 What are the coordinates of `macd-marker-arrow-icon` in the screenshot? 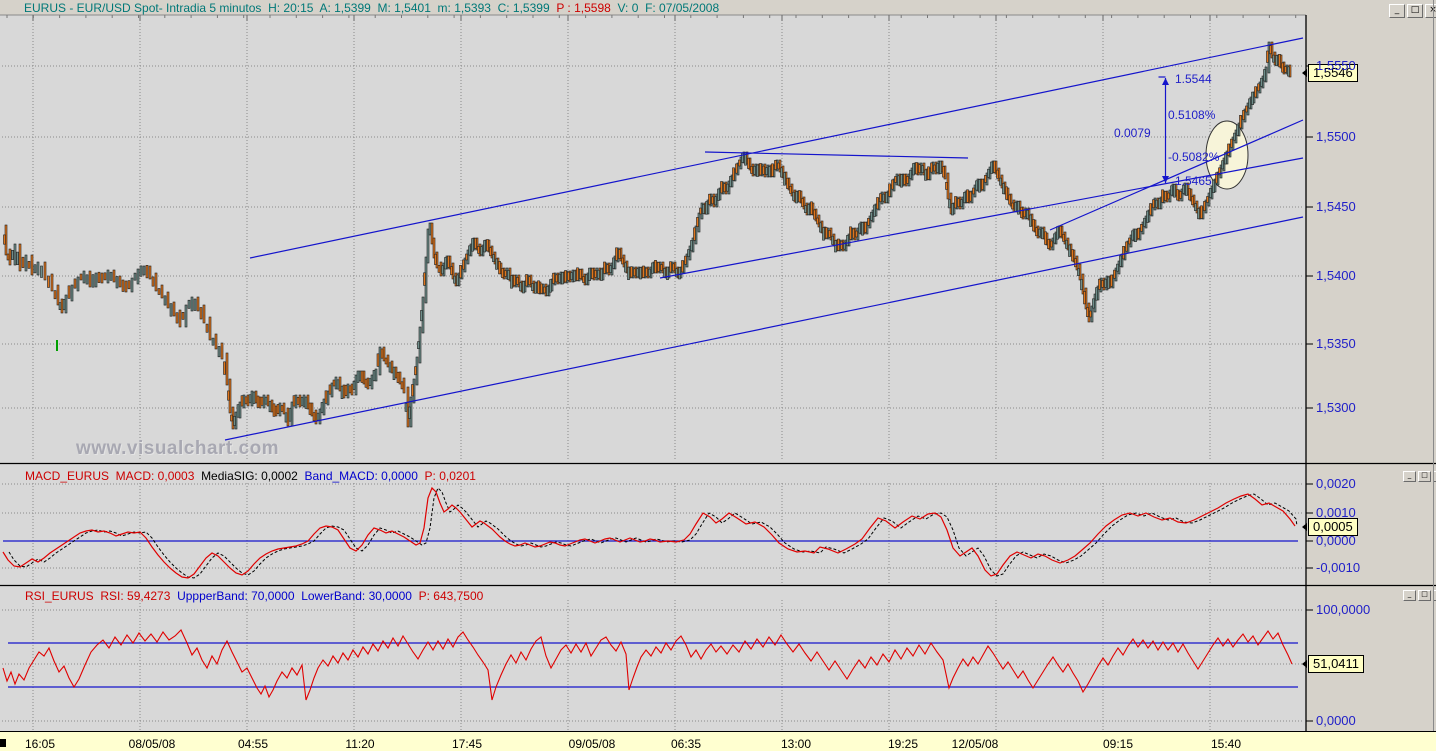 It's located at (1304, 527).